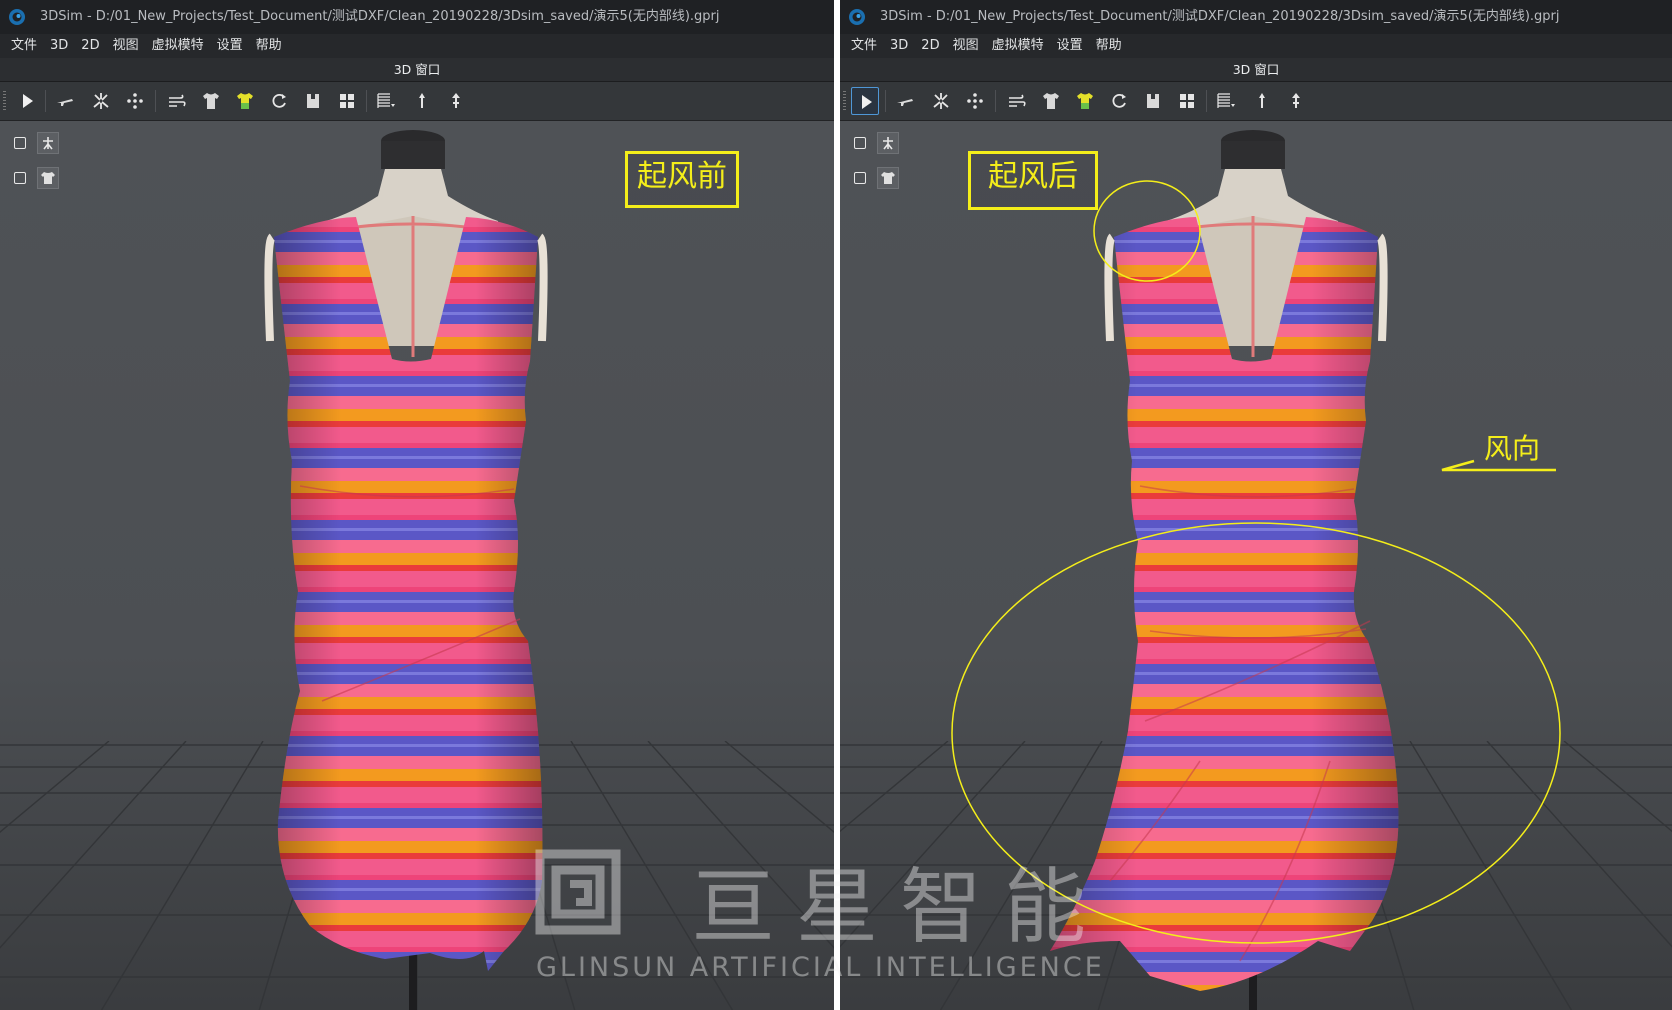 The image size is (1672, 1010). What do you see at coordinates (20, 143) in the screenshot?
I see `avatar-visibility-checkbox` at bounding box center [20, 143].